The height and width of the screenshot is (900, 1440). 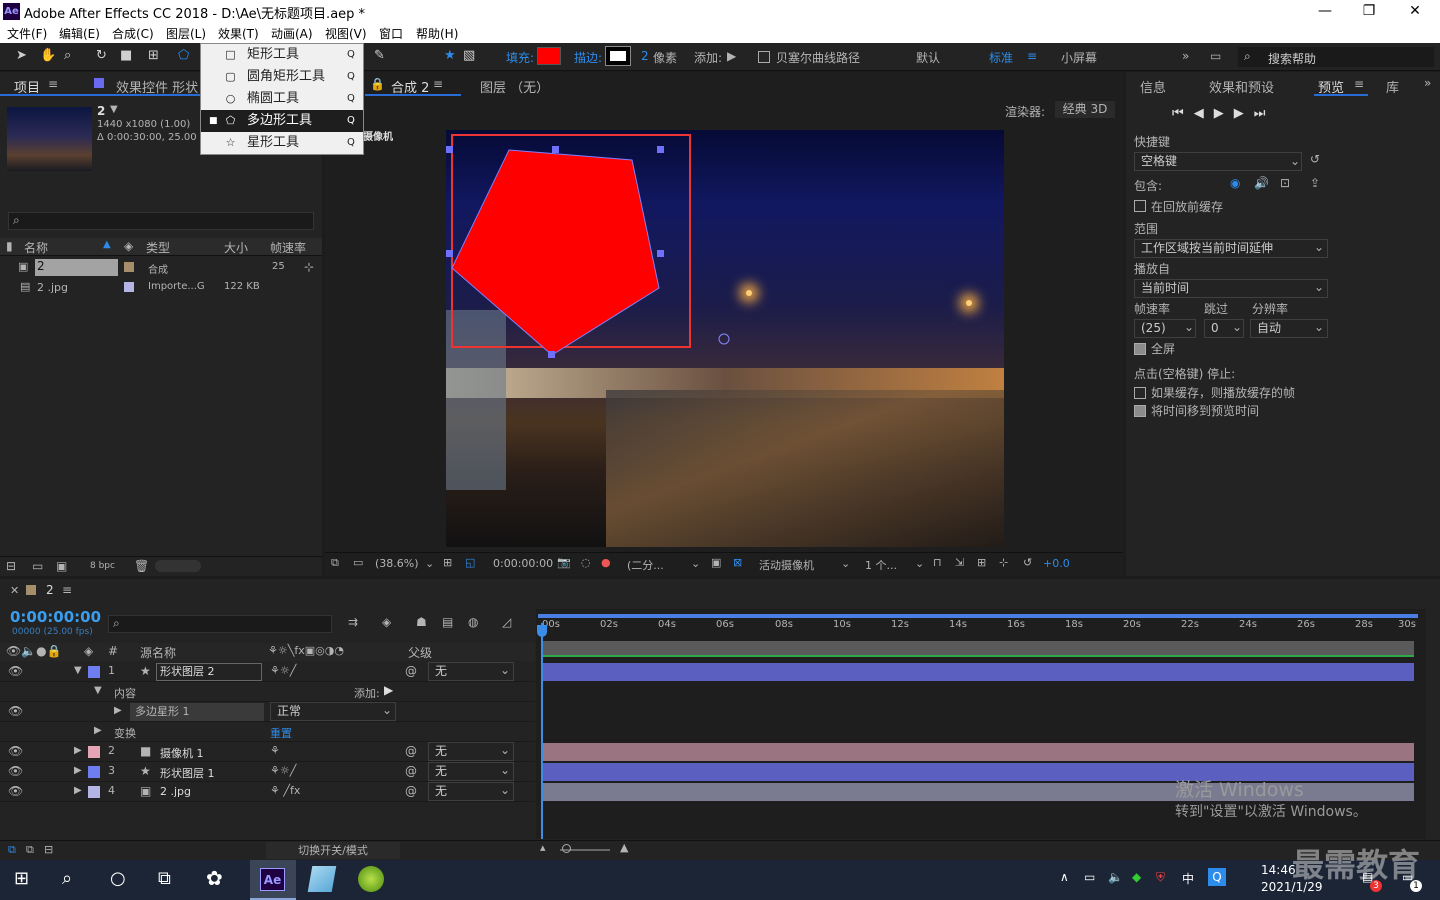 What do you see at coordinates (353, 622) in the screenshot?
I see `comp-mini-flowchart-icon: ⇉` at bounding box center [353, 622].